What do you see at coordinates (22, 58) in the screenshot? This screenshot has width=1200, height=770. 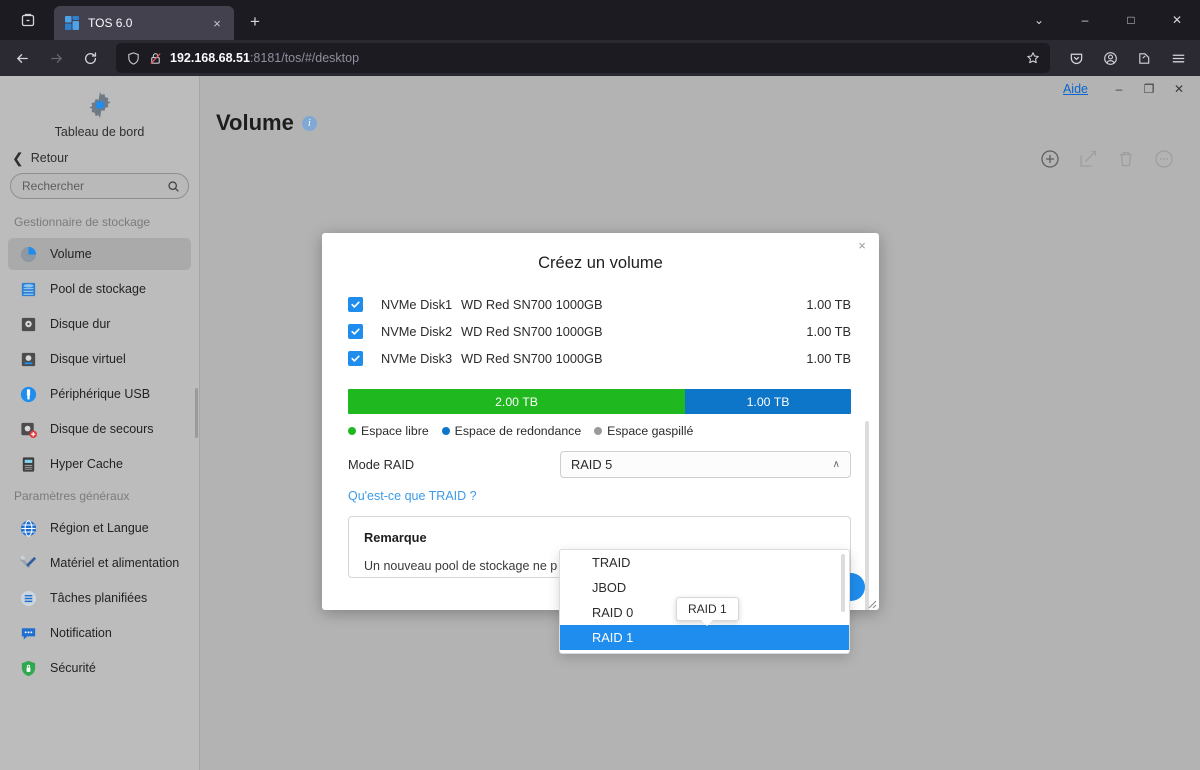 I see `back-icon` at bounding box center [22, 58].